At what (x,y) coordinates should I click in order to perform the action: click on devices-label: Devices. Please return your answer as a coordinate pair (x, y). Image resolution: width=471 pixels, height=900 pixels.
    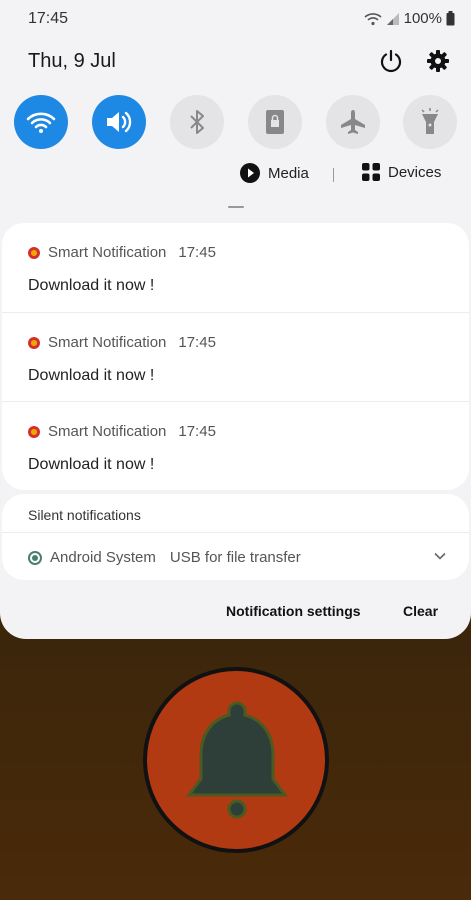
    Looking at the image, I should click on (415, 172).